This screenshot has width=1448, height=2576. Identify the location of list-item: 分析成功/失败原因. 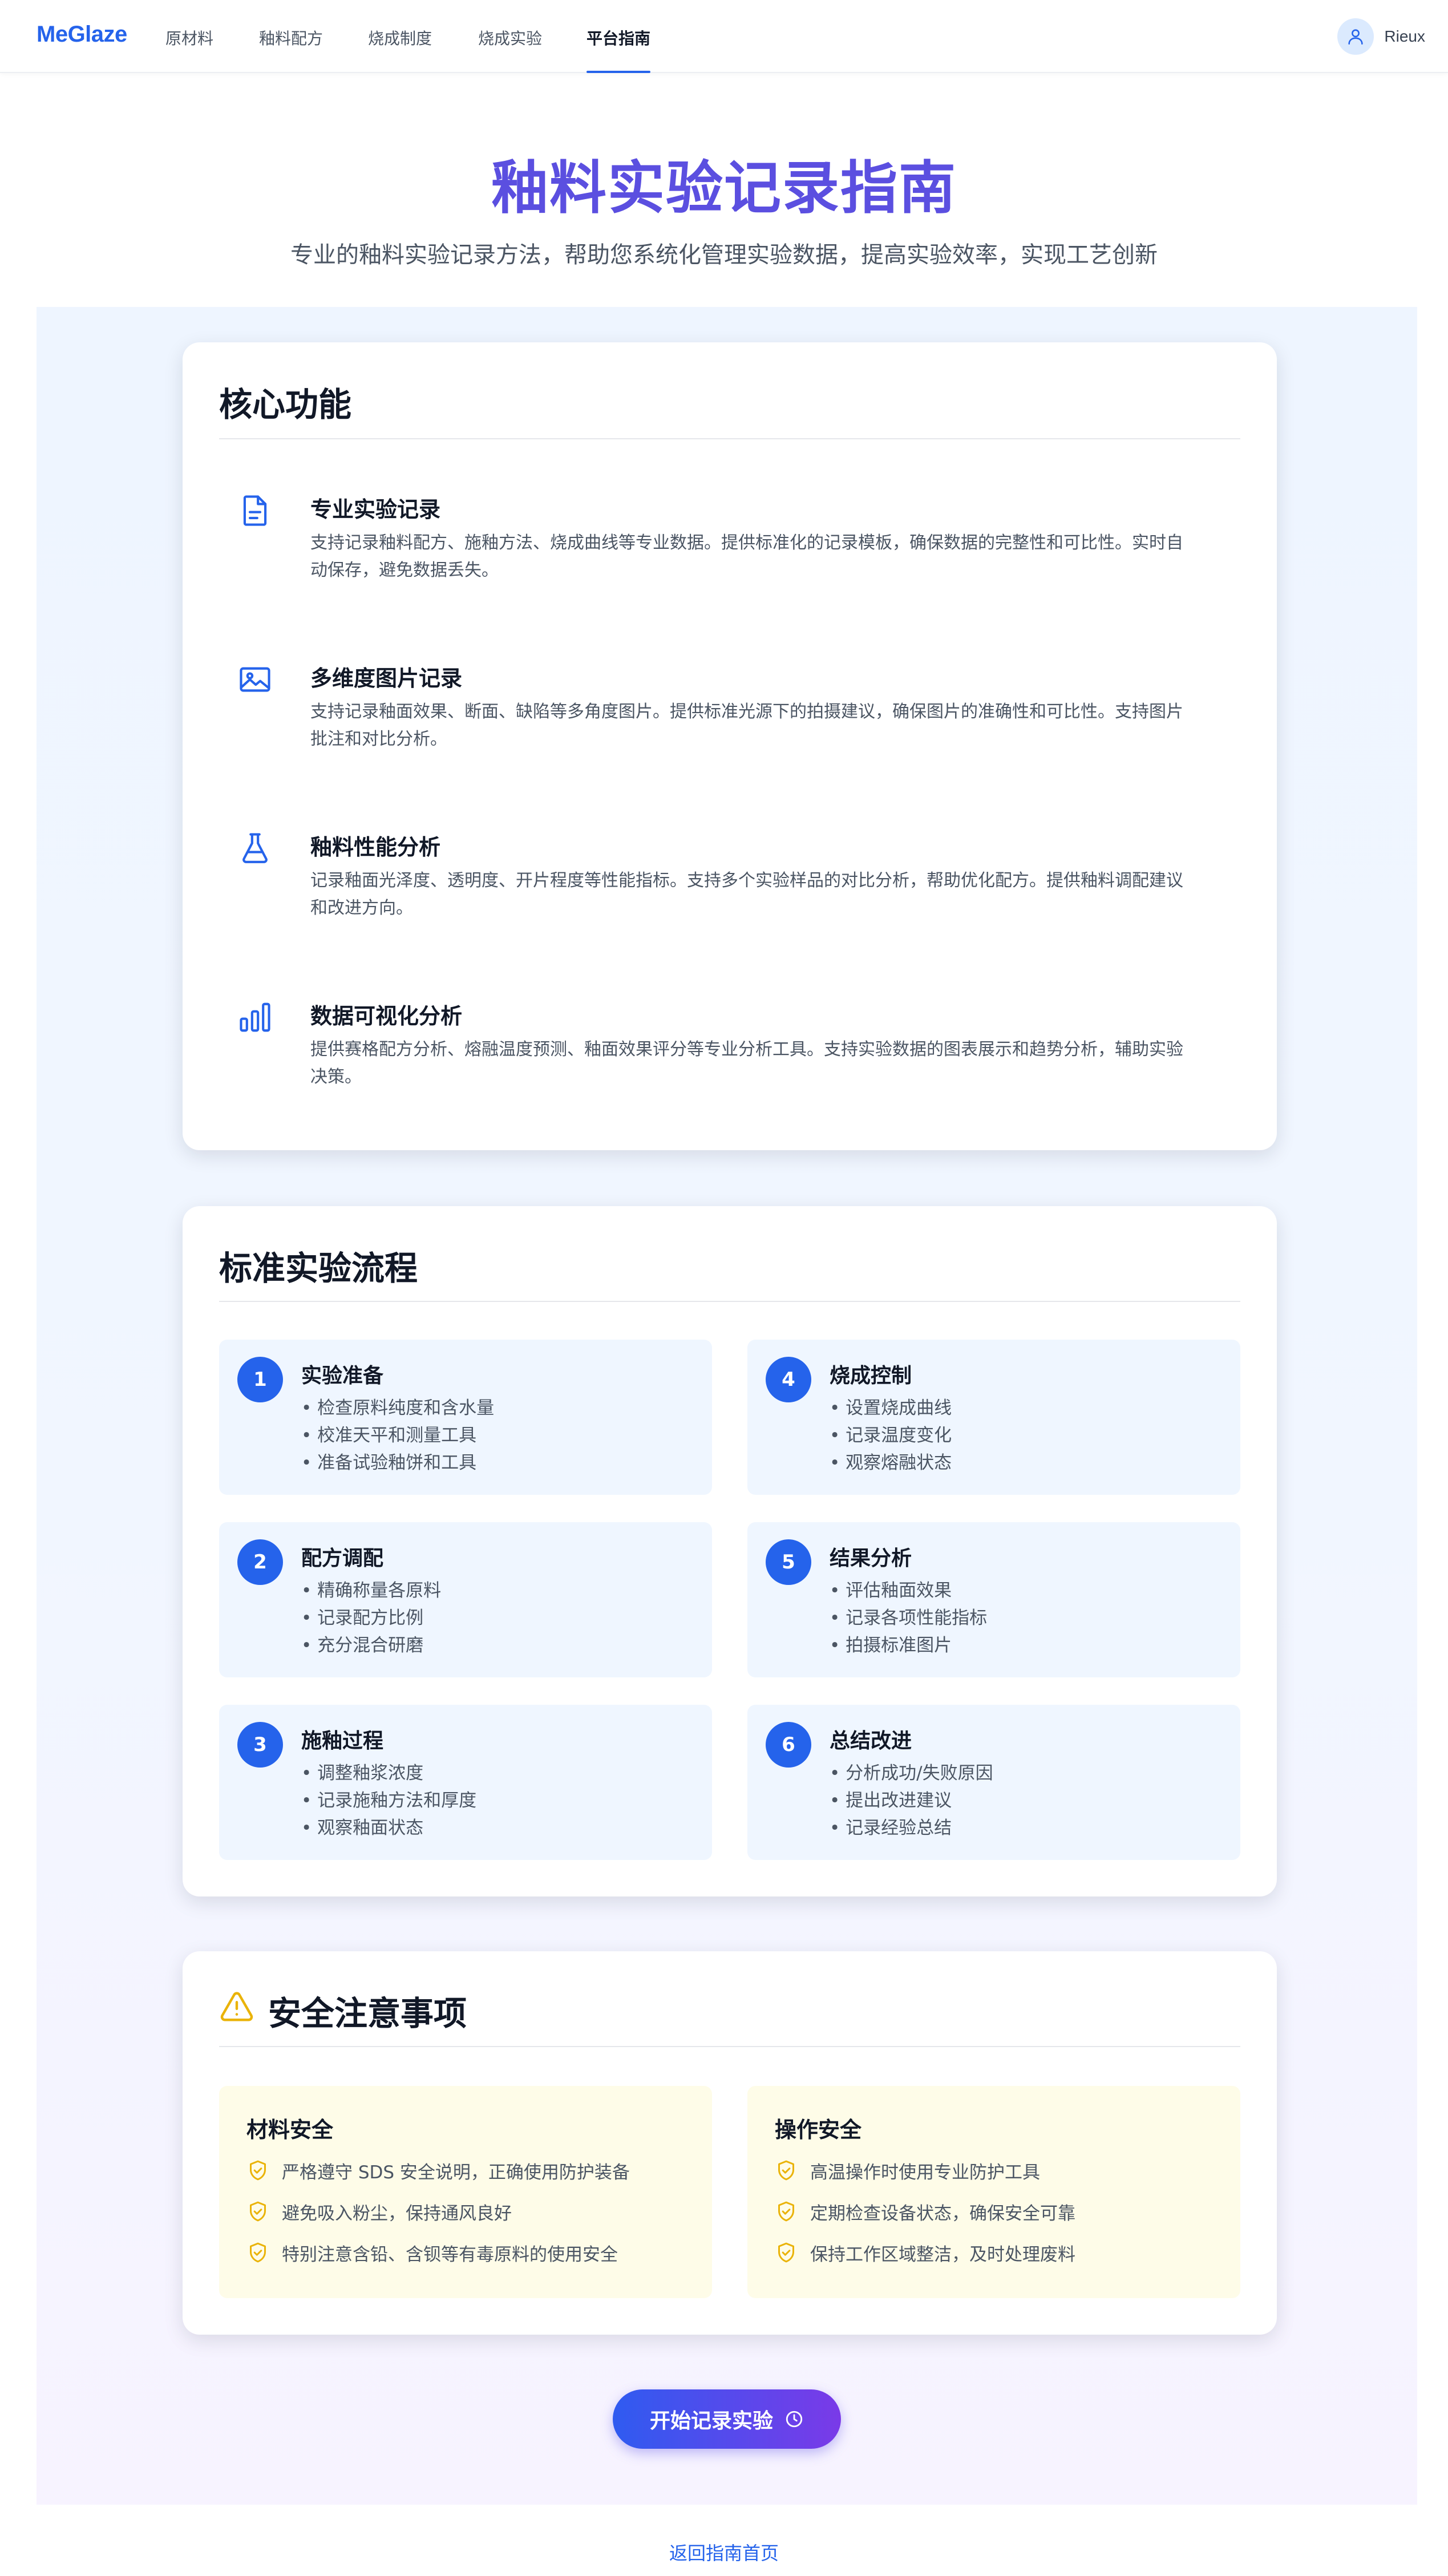
(912, 1773).